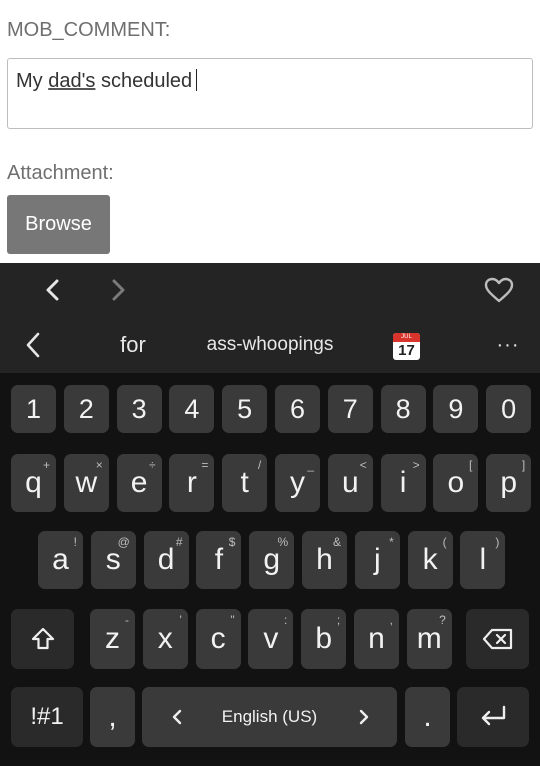 This screenshot has width=540, height=766. I want to click on number-key: 1, so click(33, 409).